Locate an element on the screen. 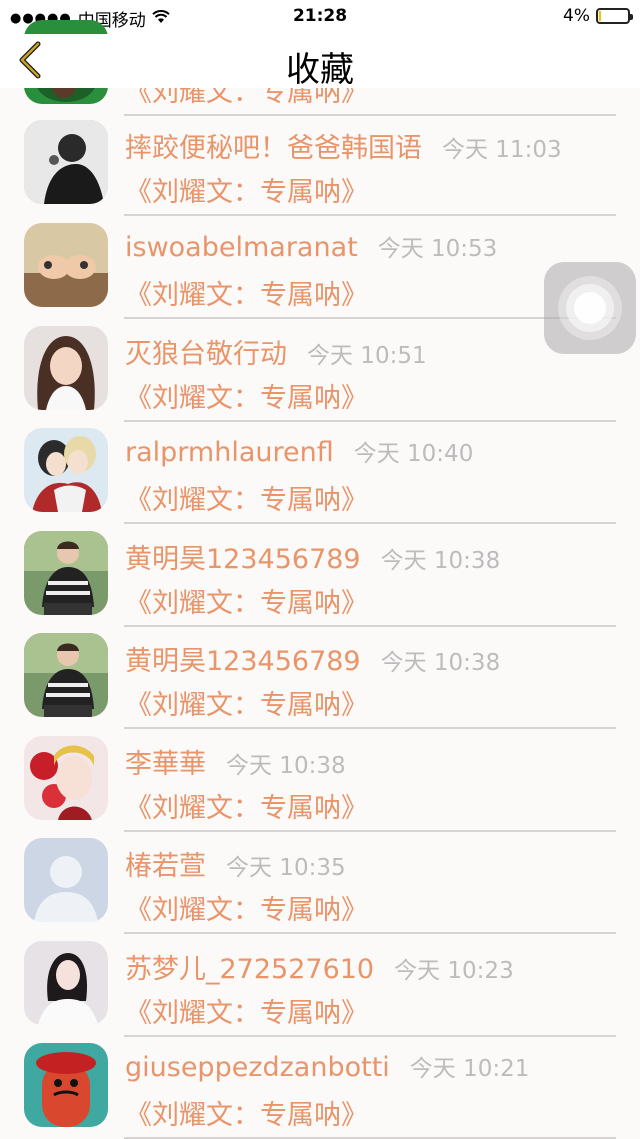 The width and height of the screenshot is (640, 1139). sender-name: 摔跤便秘吧！爸爸韩国语 is located at coordinates (273, 148).